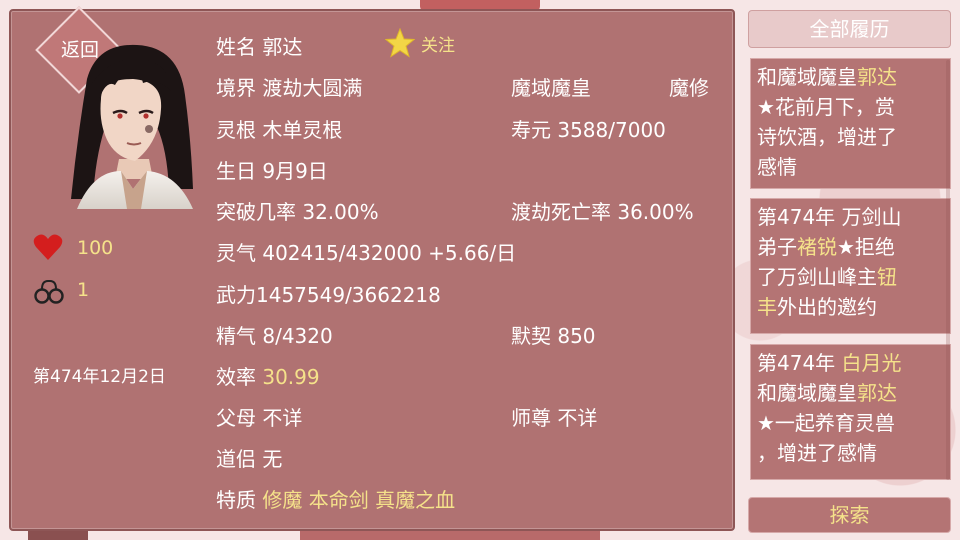 The image size is (960, 540). I want to click on history-line: 诗饮酒，增进了, so click(850, 137).